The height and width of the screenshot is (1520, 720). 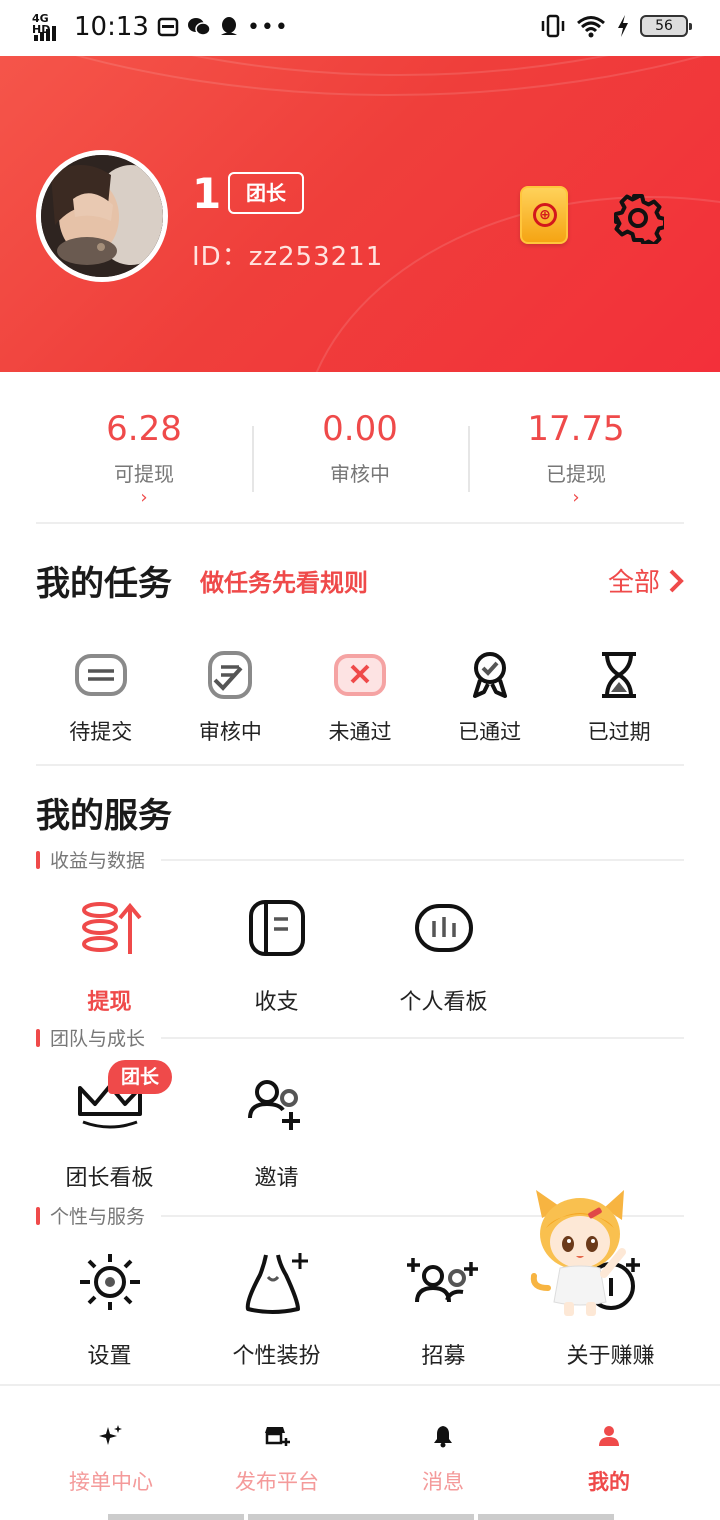 I want to click on stat-label: 审核中, so click(x=360, y=474).